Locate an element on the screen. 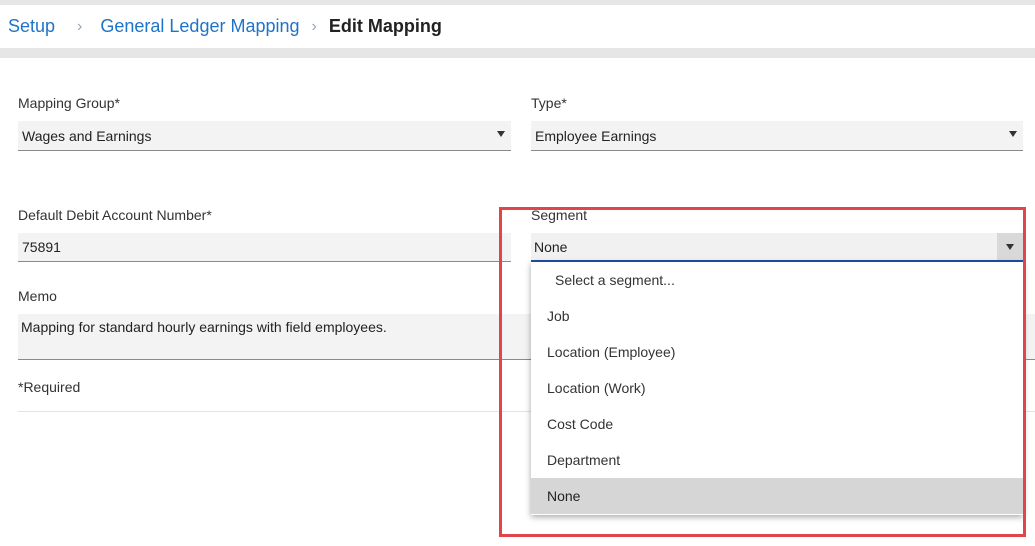 The width and height of the screenshot is (1035, 546). mapping-group-value: Wages and Earnings is located at coordinates (87, 135).